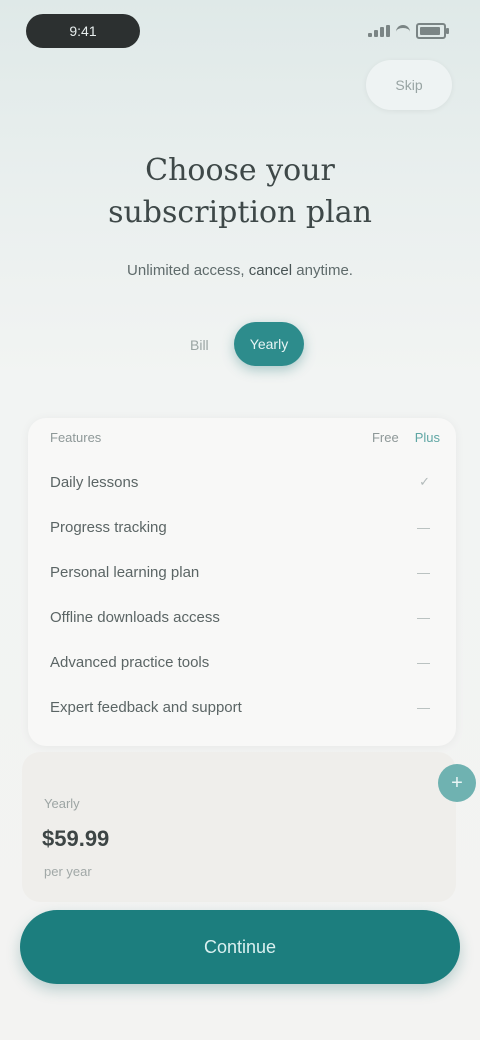 The height and width of the screenshot is (1040, 480). What do you see at coordinates (245, 482) in the screenshot?
I see `feature-row: Daily lessons ✓` at bounding box center [245, 482].